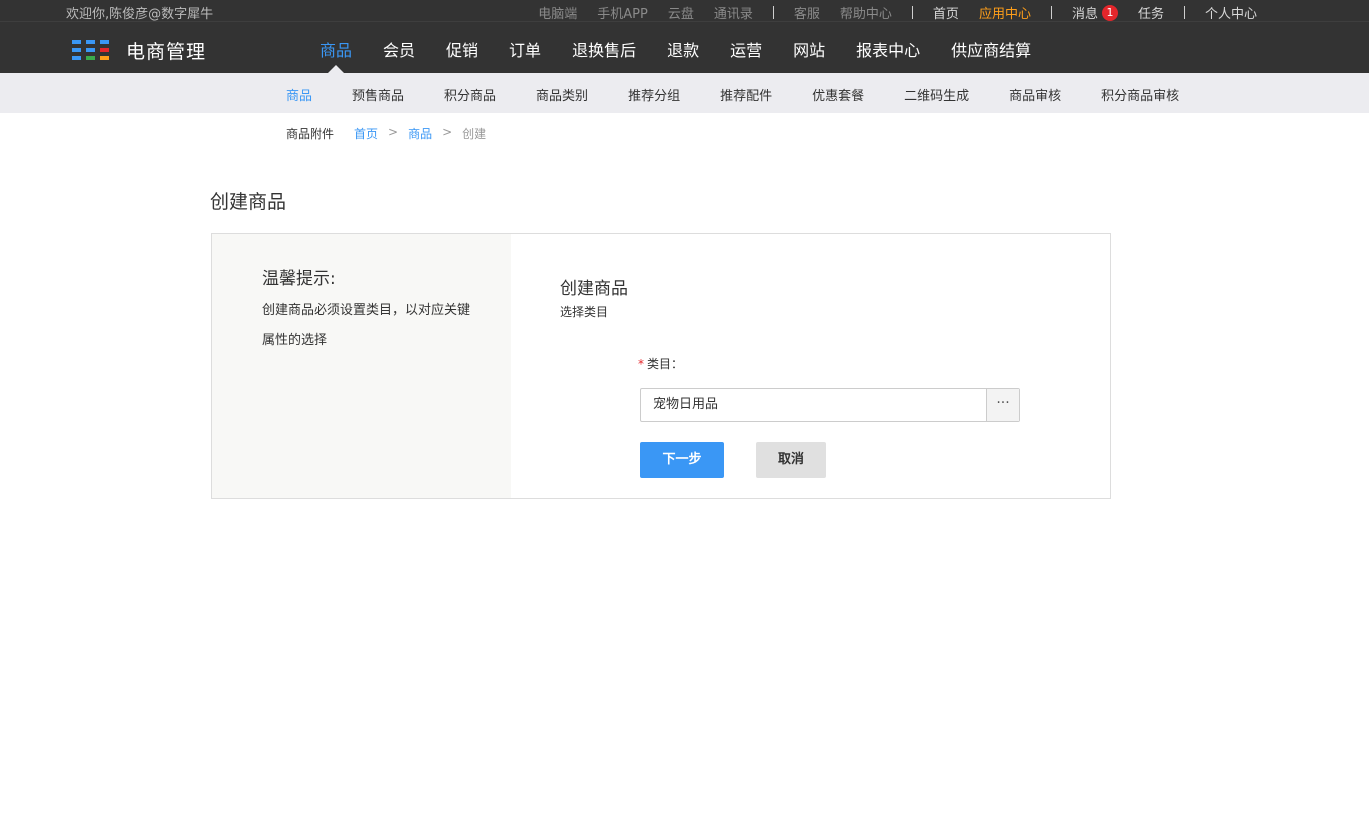 This screenshot has height=824, width=1369. Describe the element at coordinates (525, 55) in the screenshot. I see `main-nav-orders: 订单` at that location.